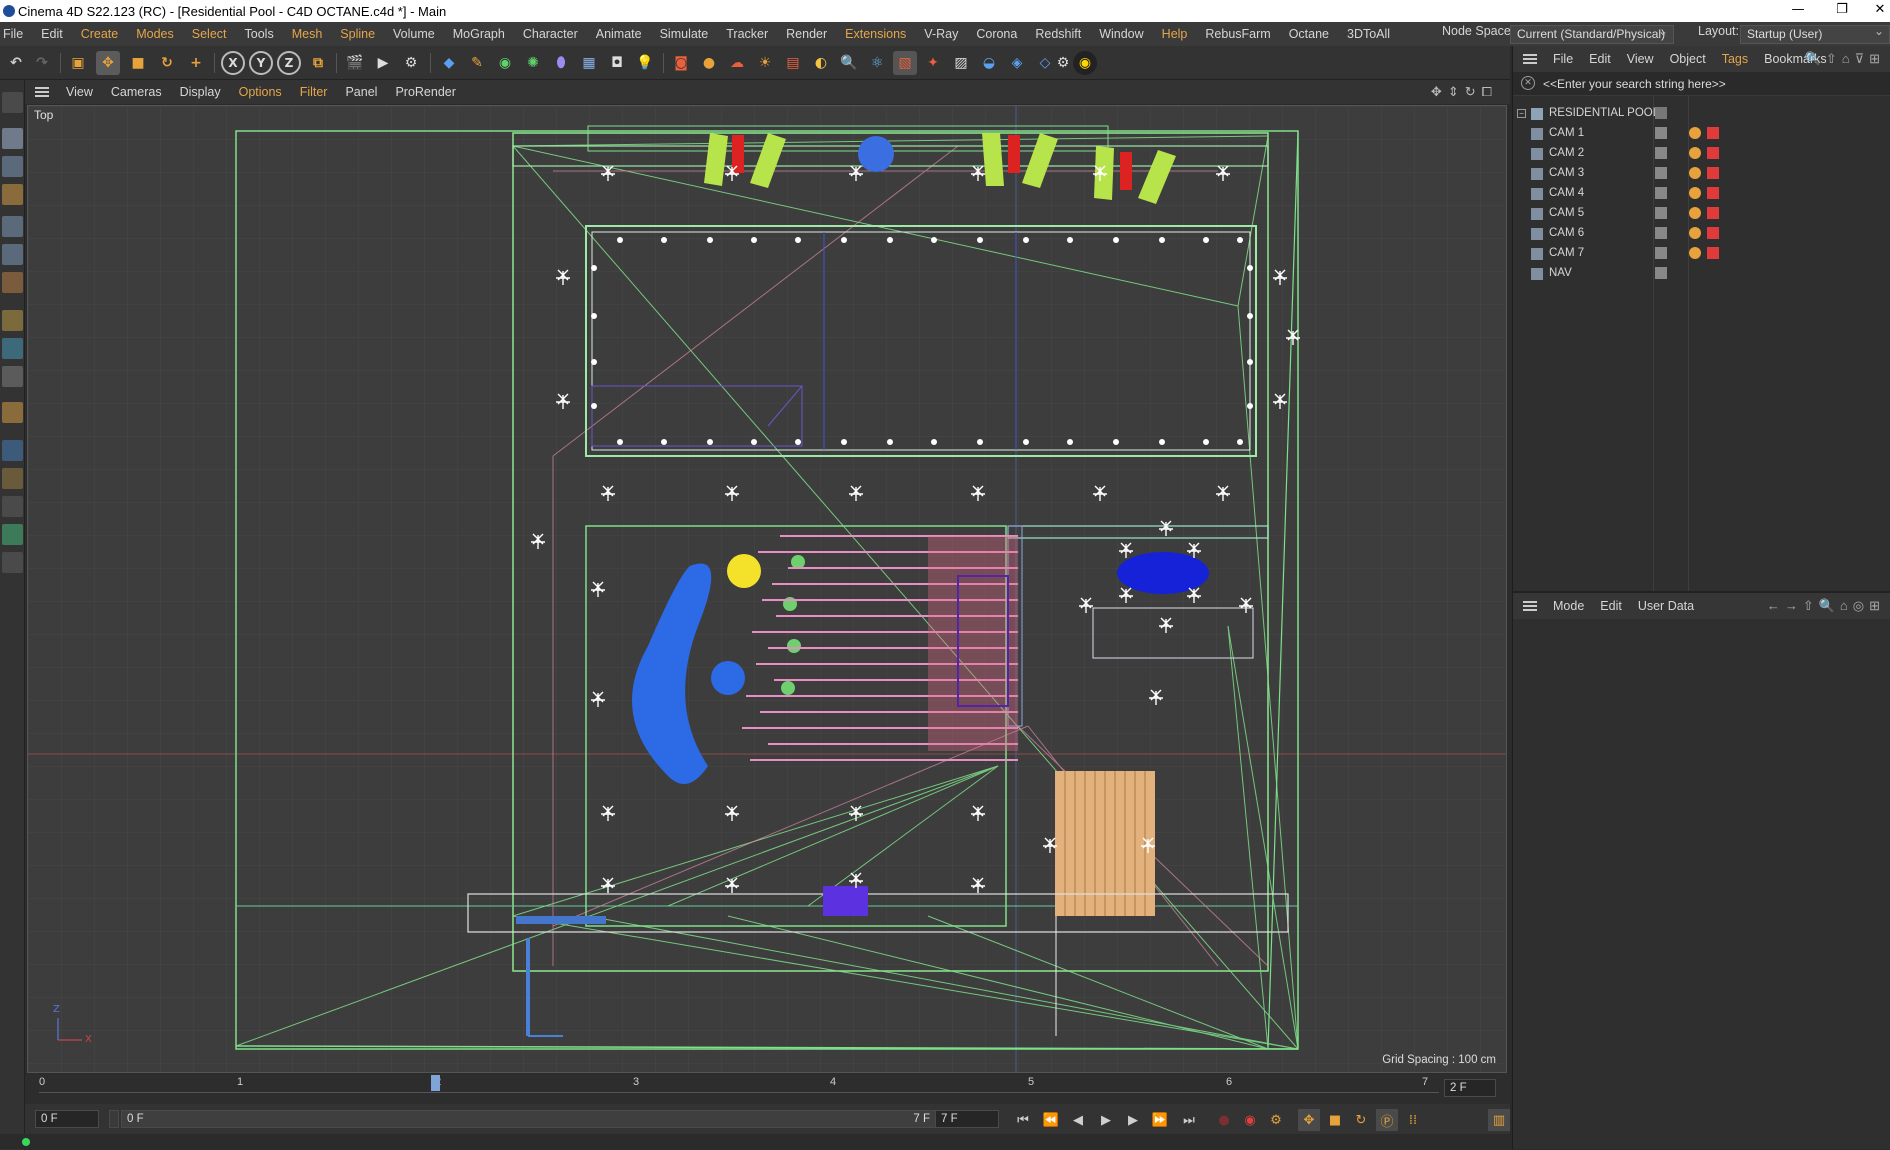  Describe the element at coordinates (1701, 154) in the screenshot. I see `object-row-cam2: CAM 2` at that location.